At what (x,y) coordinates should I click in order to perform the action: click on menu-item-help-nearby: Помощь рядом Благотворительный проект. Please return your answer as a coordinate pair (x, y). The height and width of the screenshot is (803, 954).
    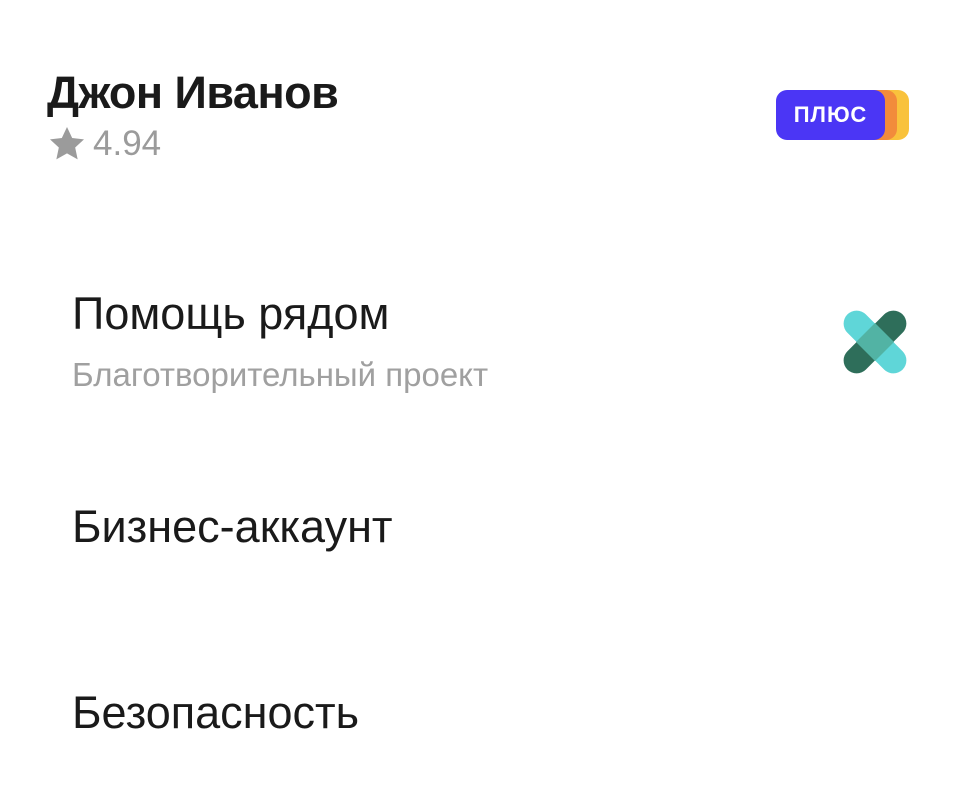
    Looking at the image, I should click on (490, 347).